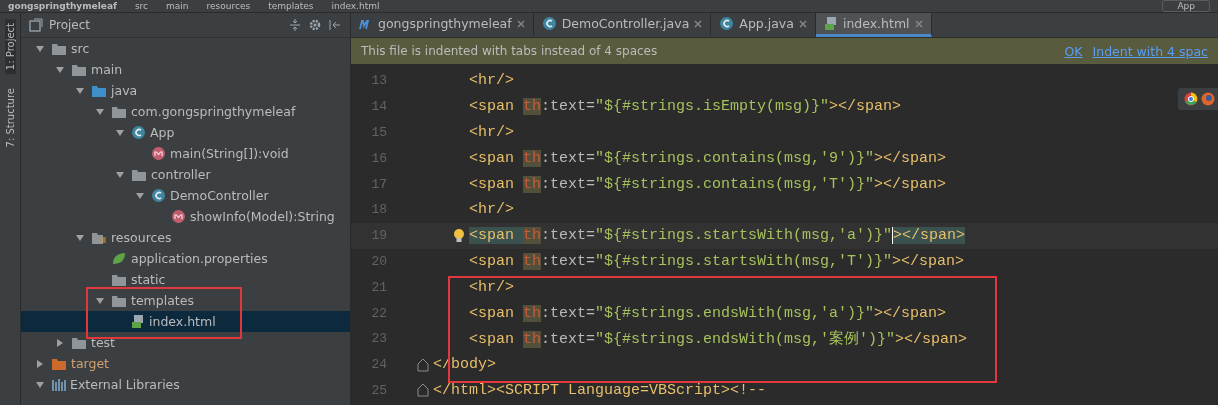 This screenshot has width=1218, height=405. Describe the element at coordinates (378, 107) in the screenshot. I see `line-number: 14` at that location.